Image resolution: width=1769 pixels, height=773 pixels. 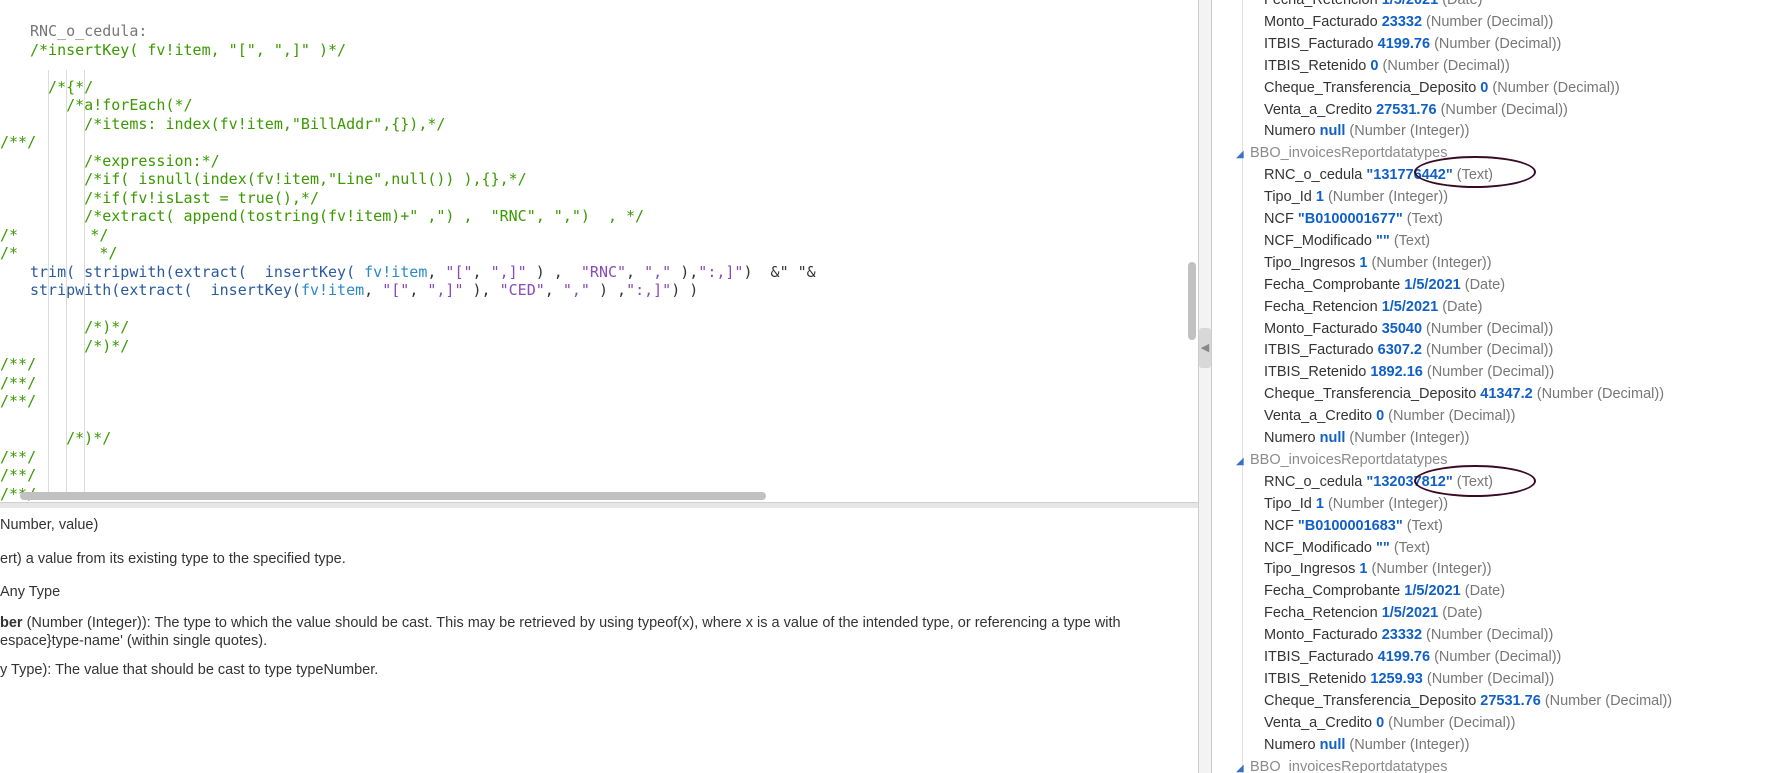 I want to click on code-token: /*items: index(fv!item,"BillAddr",{}),*/, so click(x=238, y=123).